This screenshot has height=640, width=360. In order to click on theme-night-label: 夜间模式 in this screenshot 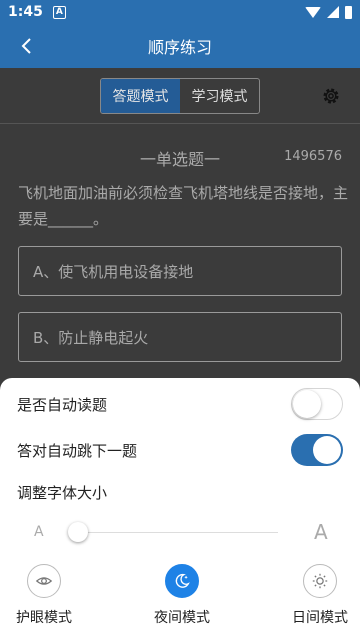, I will do `click(182, 618)`.